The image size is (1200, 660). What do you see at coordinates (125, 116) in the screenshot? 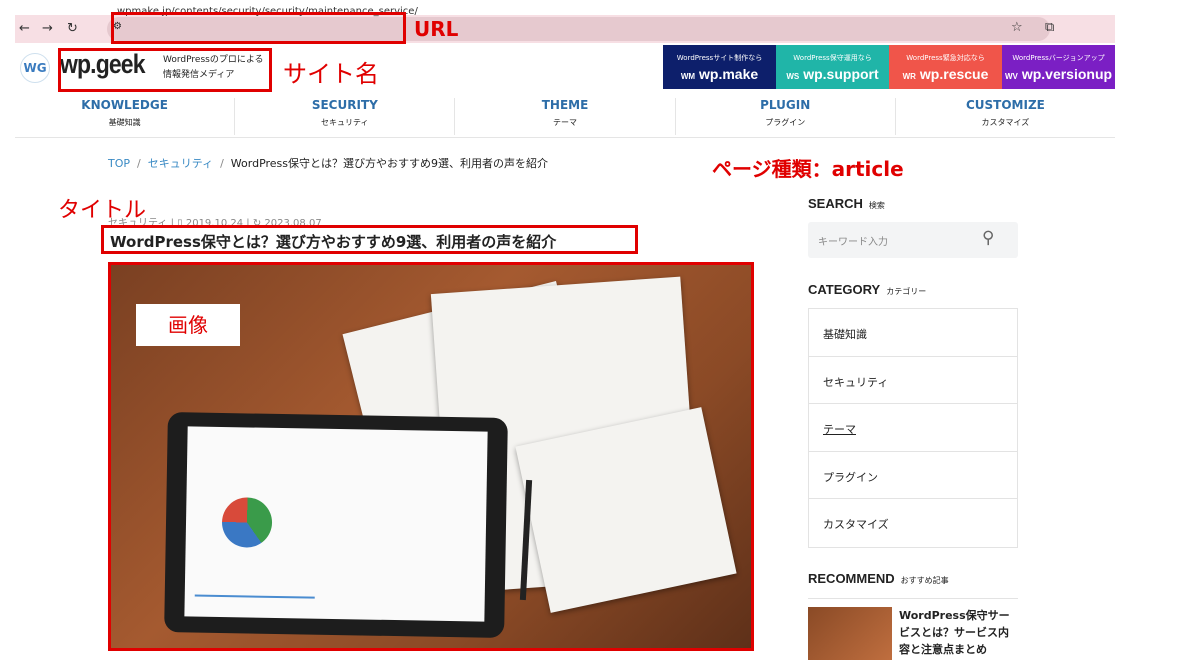
I see `nav-knowledge: KNOWLEDGE 基礎知識` at bounding box center [125, 116].